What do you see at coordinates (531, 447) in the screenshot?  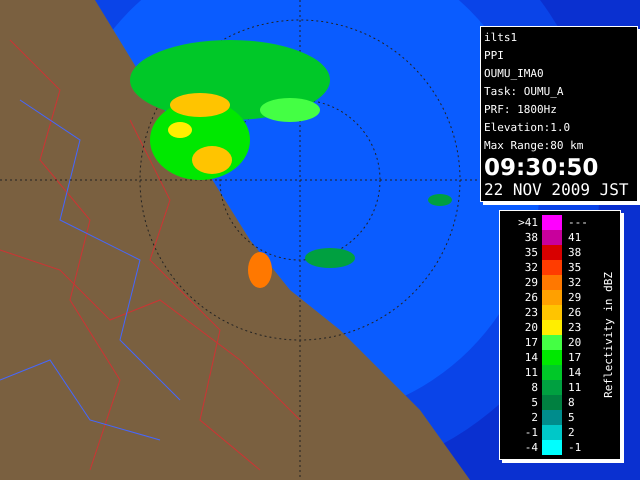 I see `legend-label: -4` at bounding box center [531, 447].